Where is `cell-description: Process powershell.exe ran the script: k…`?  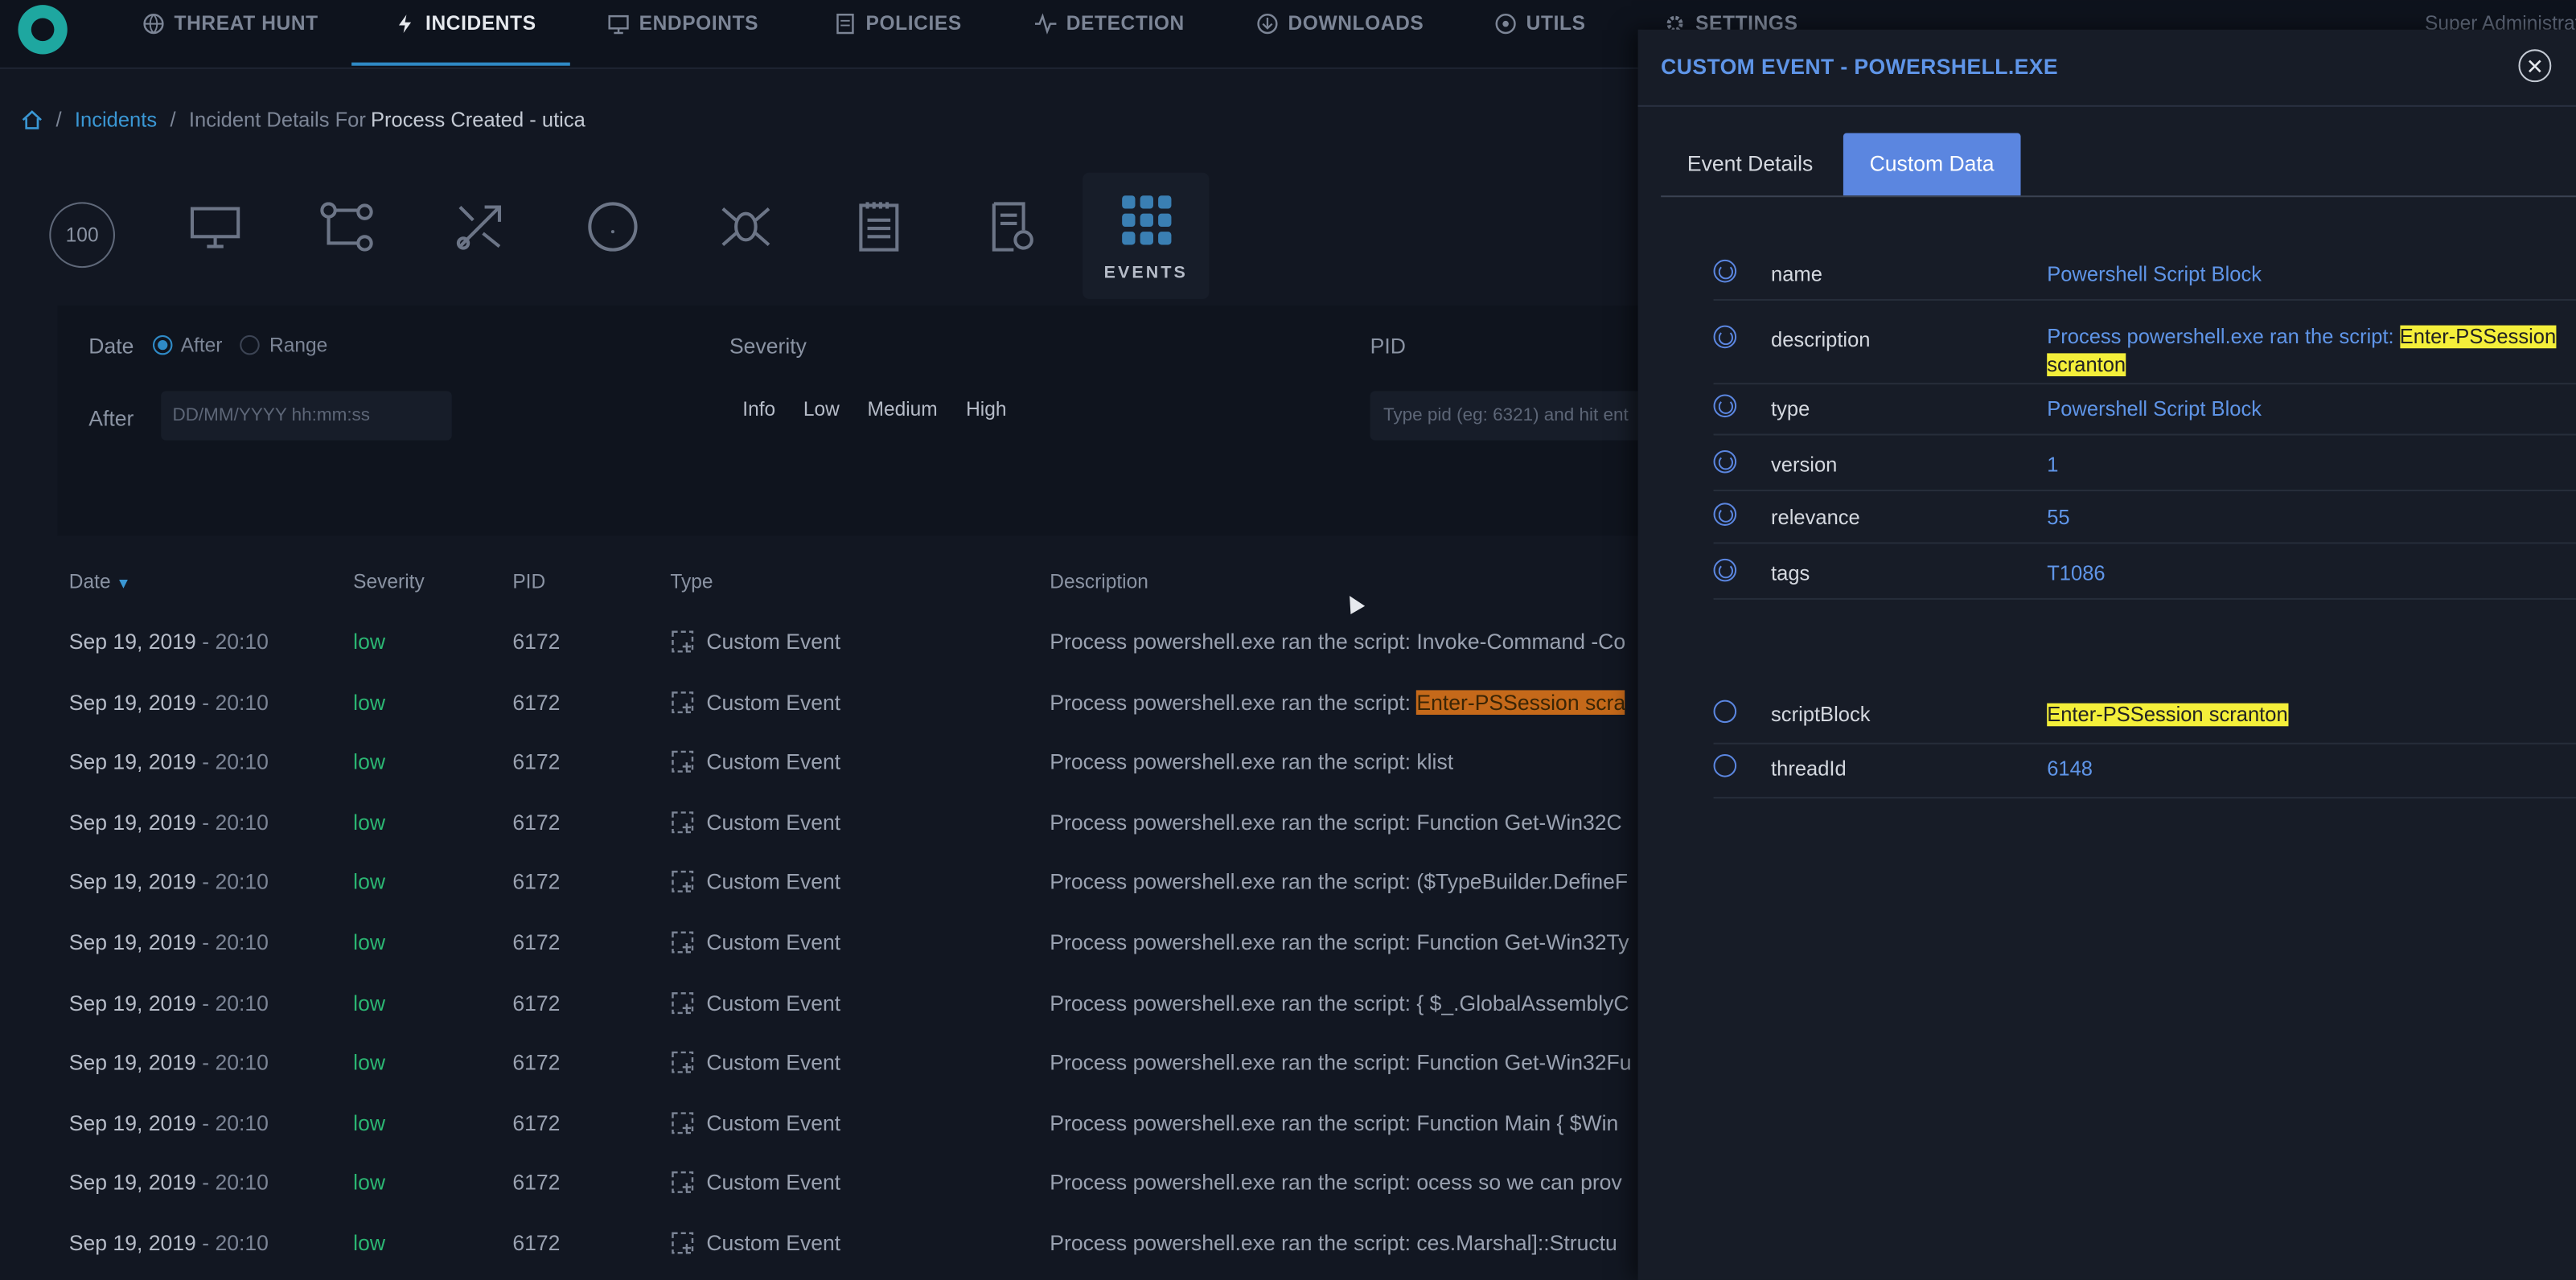
cell-description: Process powershell.exe ran the script: k… is located at coordinates (1343, 761).